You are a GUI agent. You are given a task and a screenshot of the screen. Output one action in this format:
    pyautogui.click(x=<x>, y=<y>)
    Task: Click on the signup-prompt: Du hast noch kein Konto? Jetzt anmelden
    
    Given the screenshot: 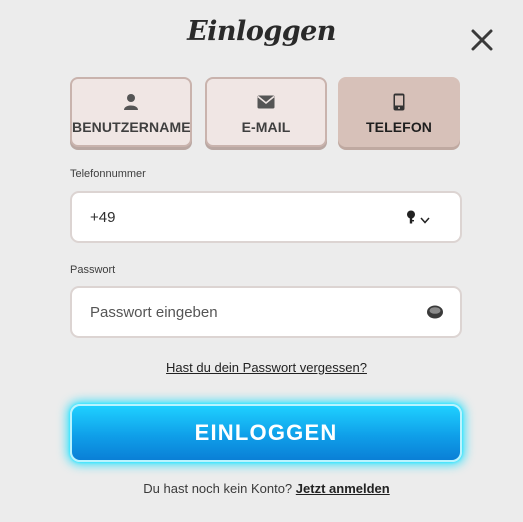 What is the action you would take?
    pyautogui.click(x=261, y=488)
    